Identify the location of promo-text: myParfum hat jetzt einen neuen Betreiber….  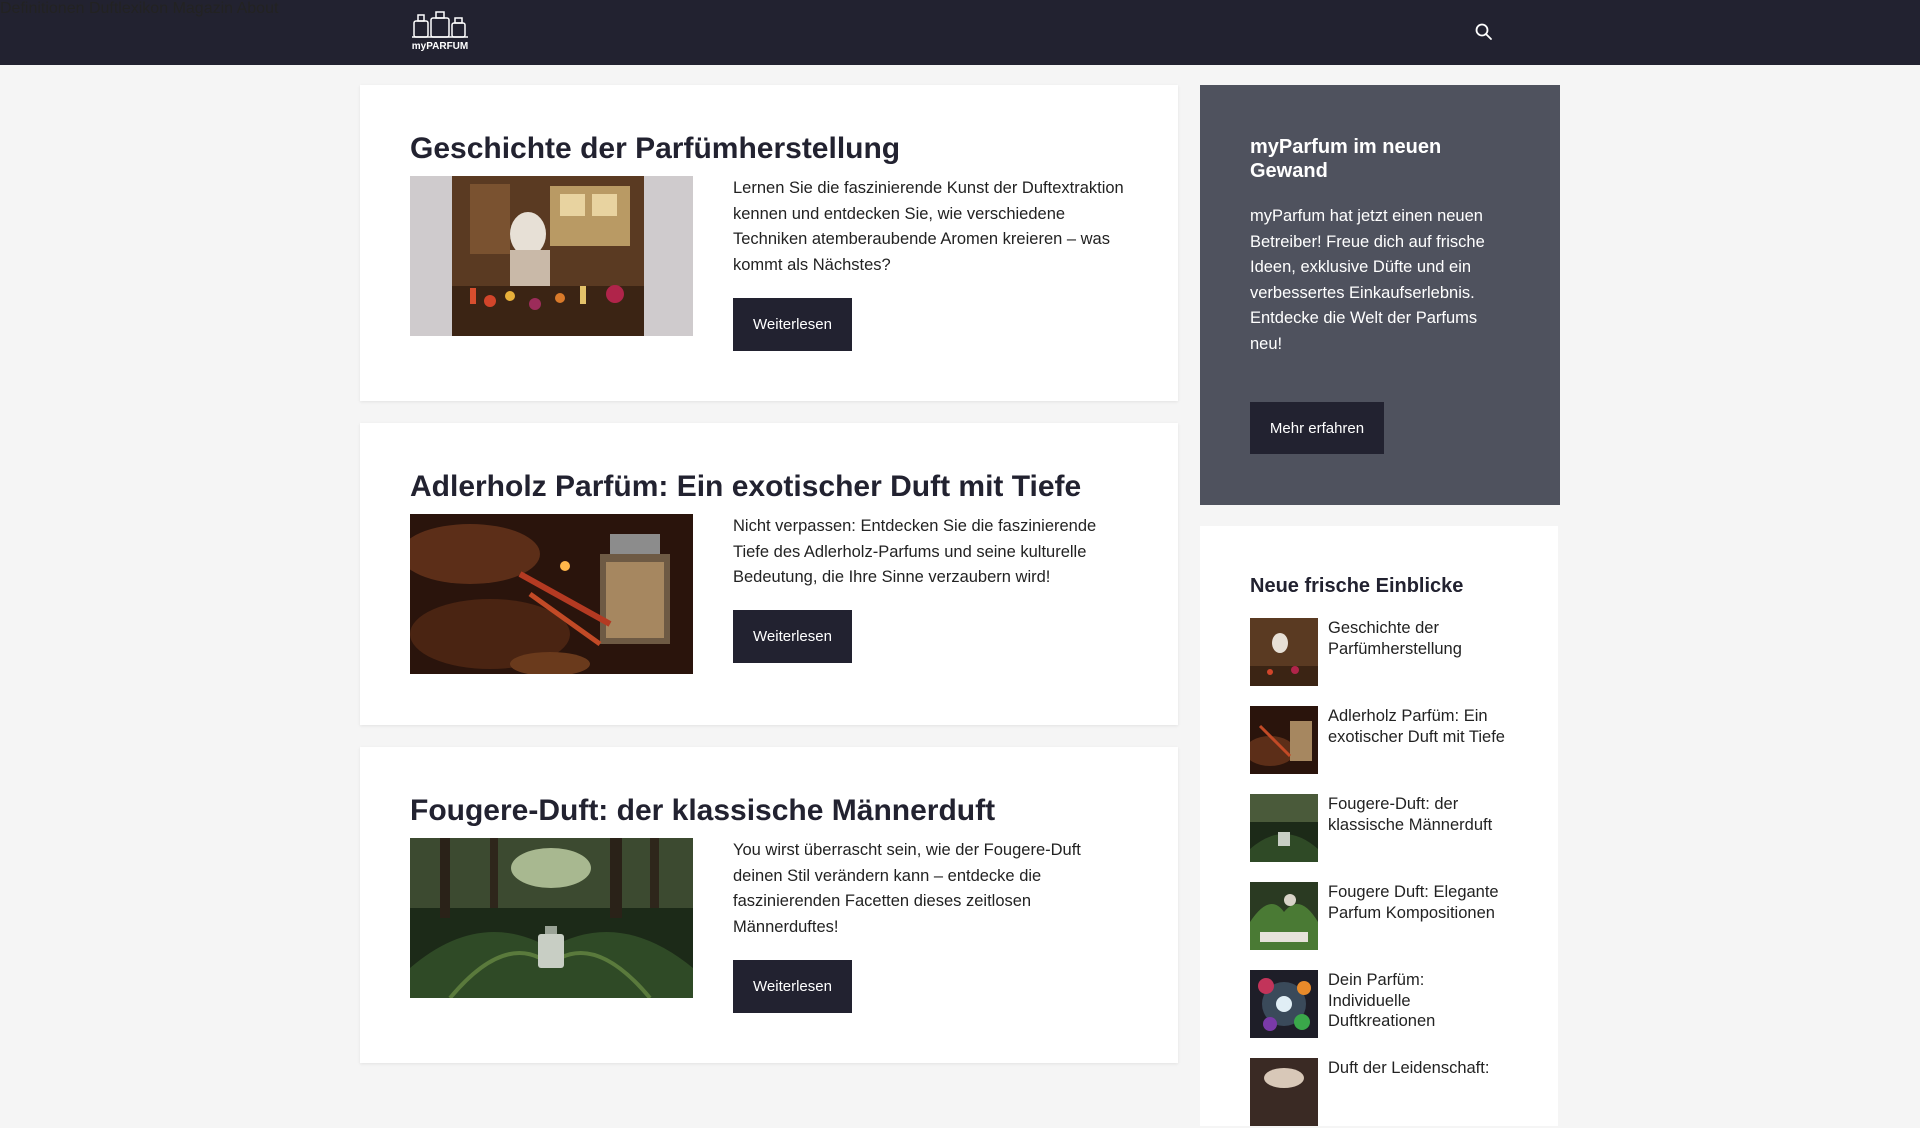
(1367, 280).